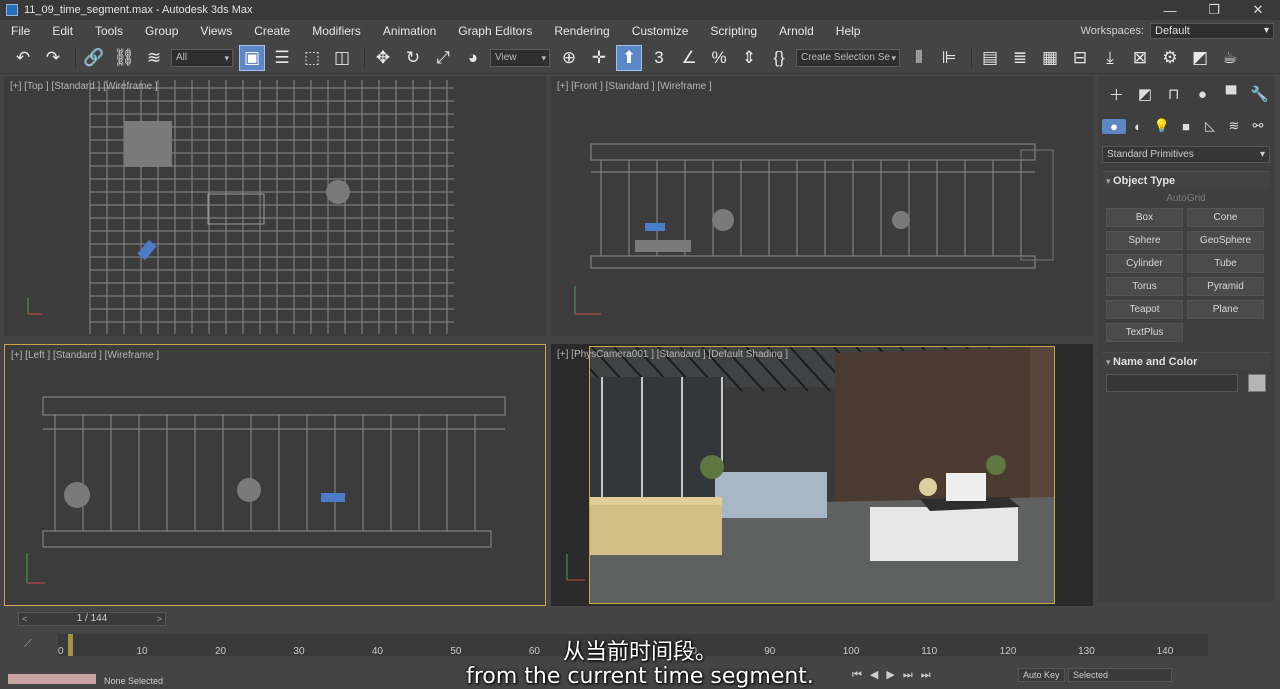 Image resolution: width=1280 pixels, height=689 pixels. What do you see at coordinates (409, 31) in the screenshot?
I see `menu-animation: Animation` at bounding box center [409, 31].